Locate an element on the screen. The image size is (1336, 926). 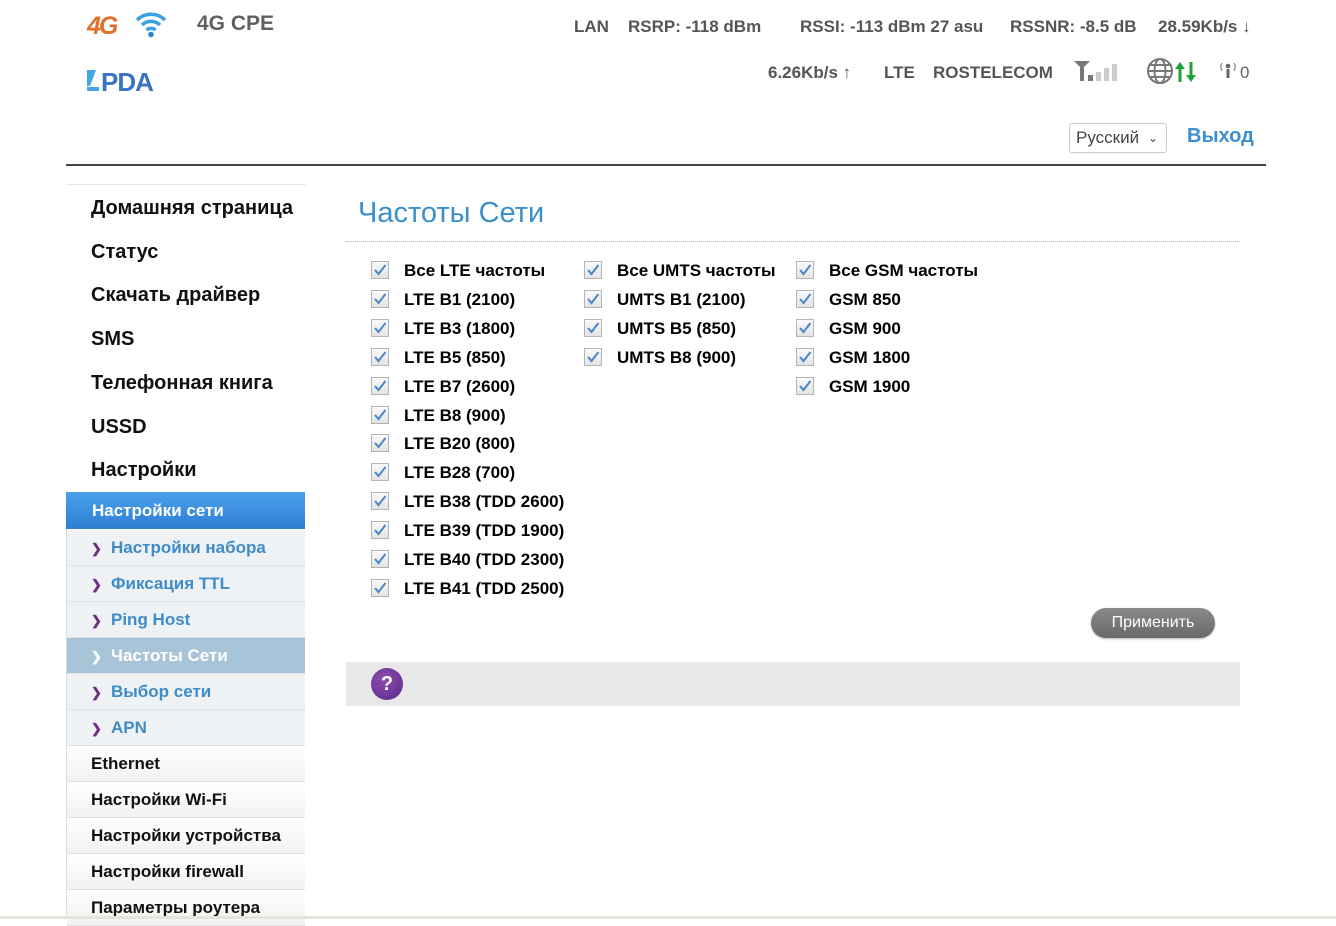
band-label: Все UMTS частоты is located at coordinates (696, 270).